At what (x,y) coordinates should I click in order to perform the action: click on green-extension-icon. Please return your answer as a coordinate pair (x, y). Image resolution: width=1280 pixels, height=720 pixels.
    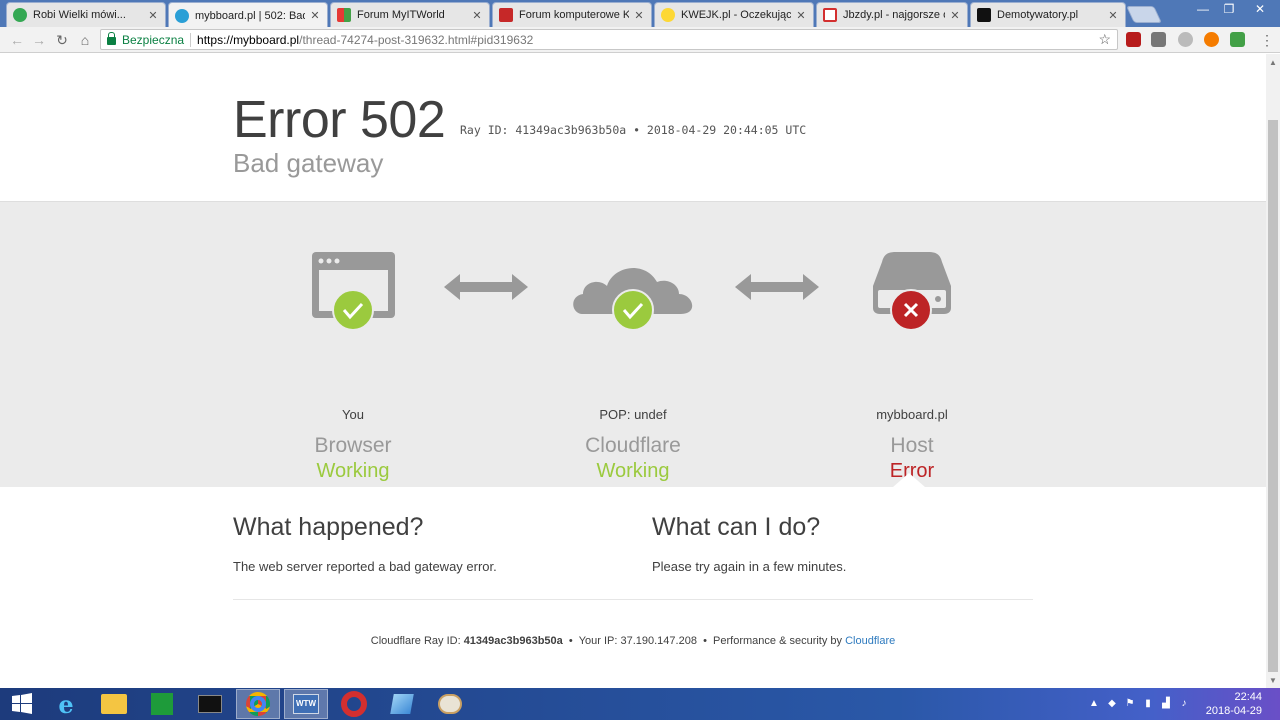
    Looking at the image, I should click on (1237, 39).